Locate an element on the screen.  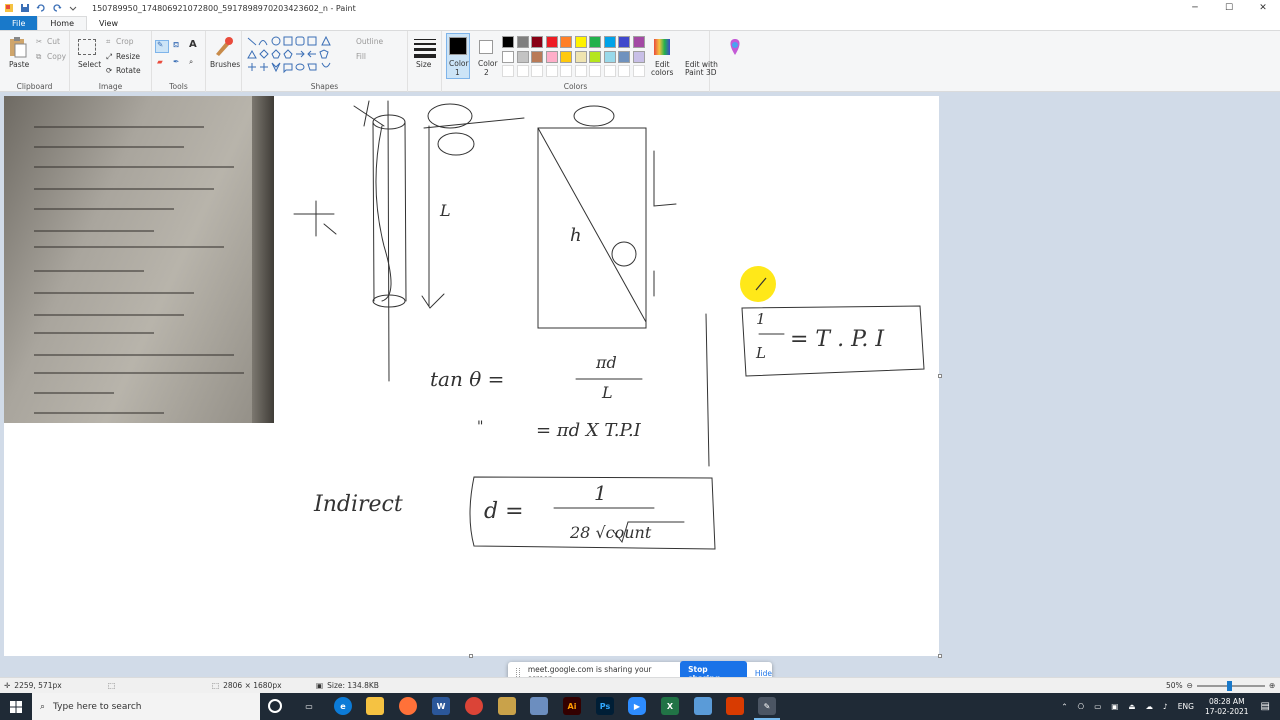
excel-icon: X is located at coordinates (670, 706).